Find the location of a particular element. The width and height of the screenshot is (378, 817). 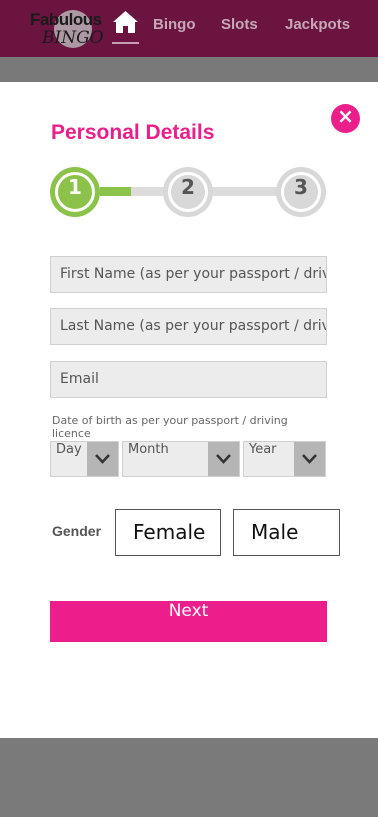

next-button: Next is located at coordinates (188, 621).